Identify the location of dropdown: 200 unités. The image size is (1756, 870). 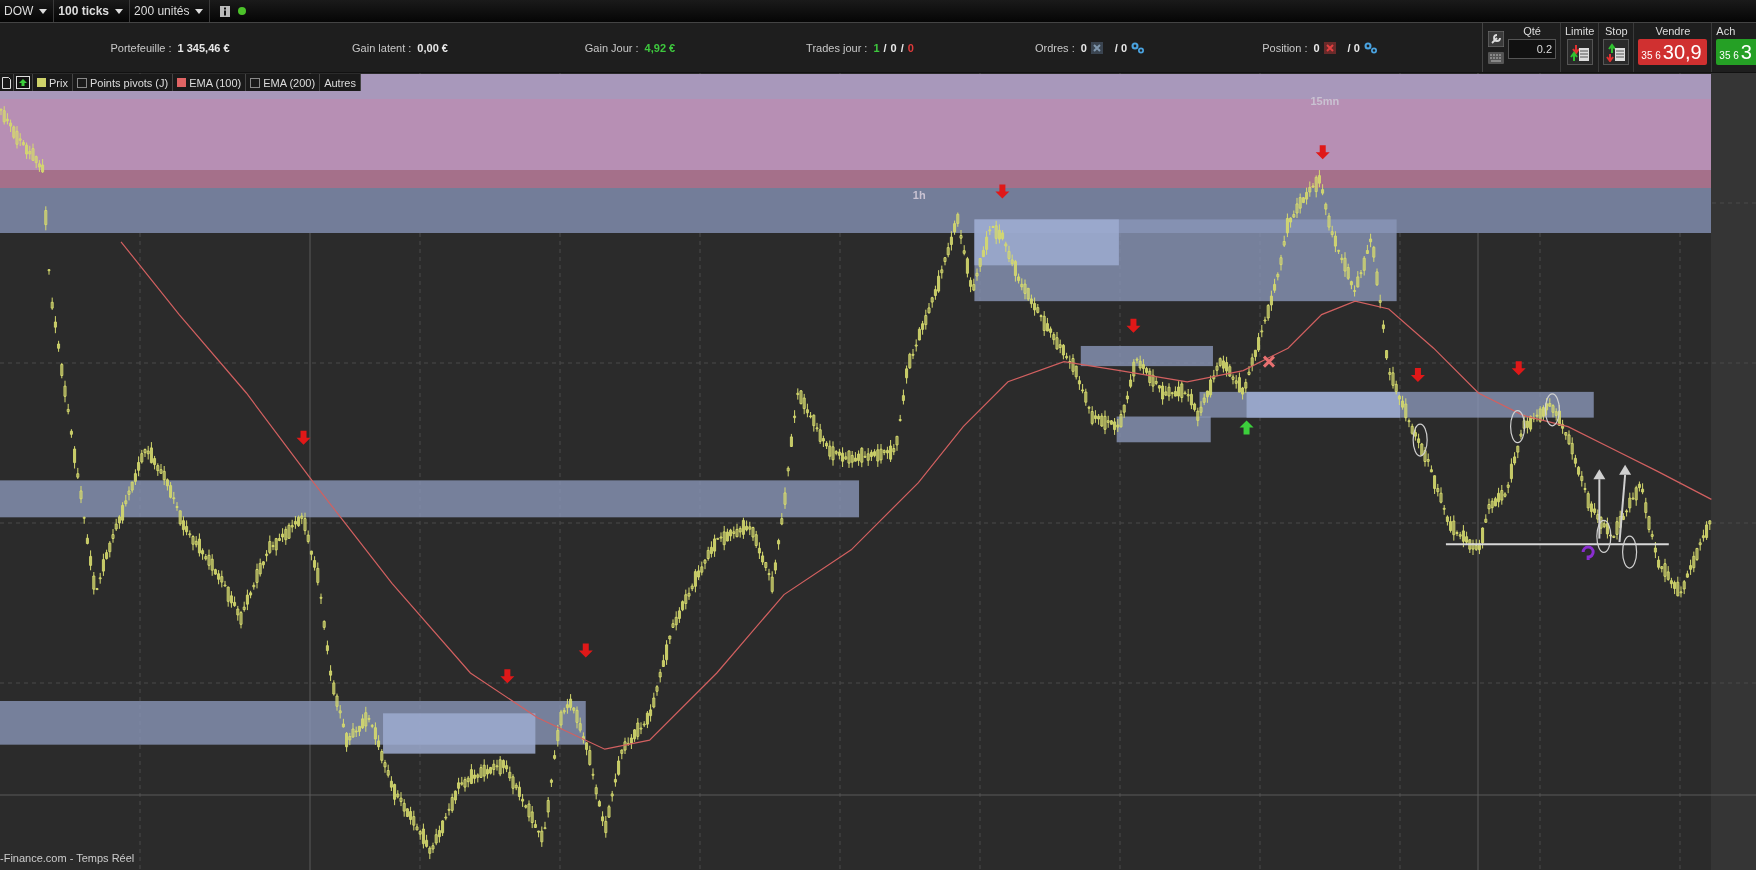
(170, 11).